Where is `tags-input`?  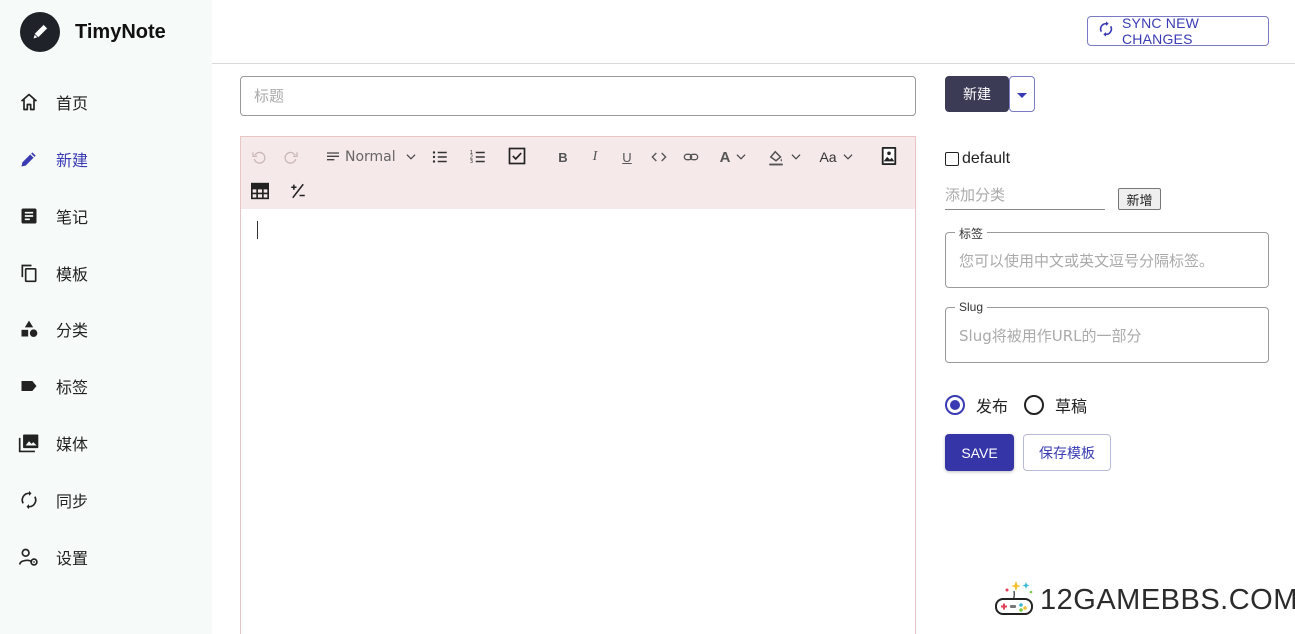
tags-input is located at coordinates (1108, 261).